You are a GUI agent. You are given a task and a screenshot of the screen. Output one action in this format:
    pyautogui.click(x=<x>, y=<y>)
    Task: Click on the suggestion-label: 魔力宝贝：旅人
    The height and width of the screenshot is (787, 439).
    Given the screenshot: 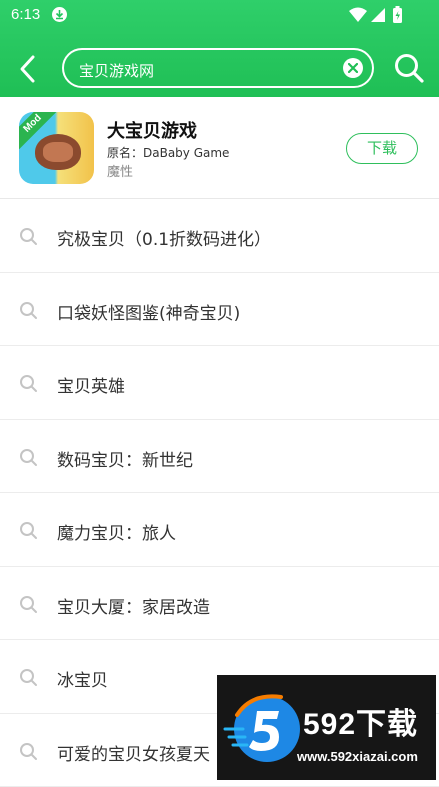 What is the action you would take?
    pyautogui.click(x=116, y=531)
    